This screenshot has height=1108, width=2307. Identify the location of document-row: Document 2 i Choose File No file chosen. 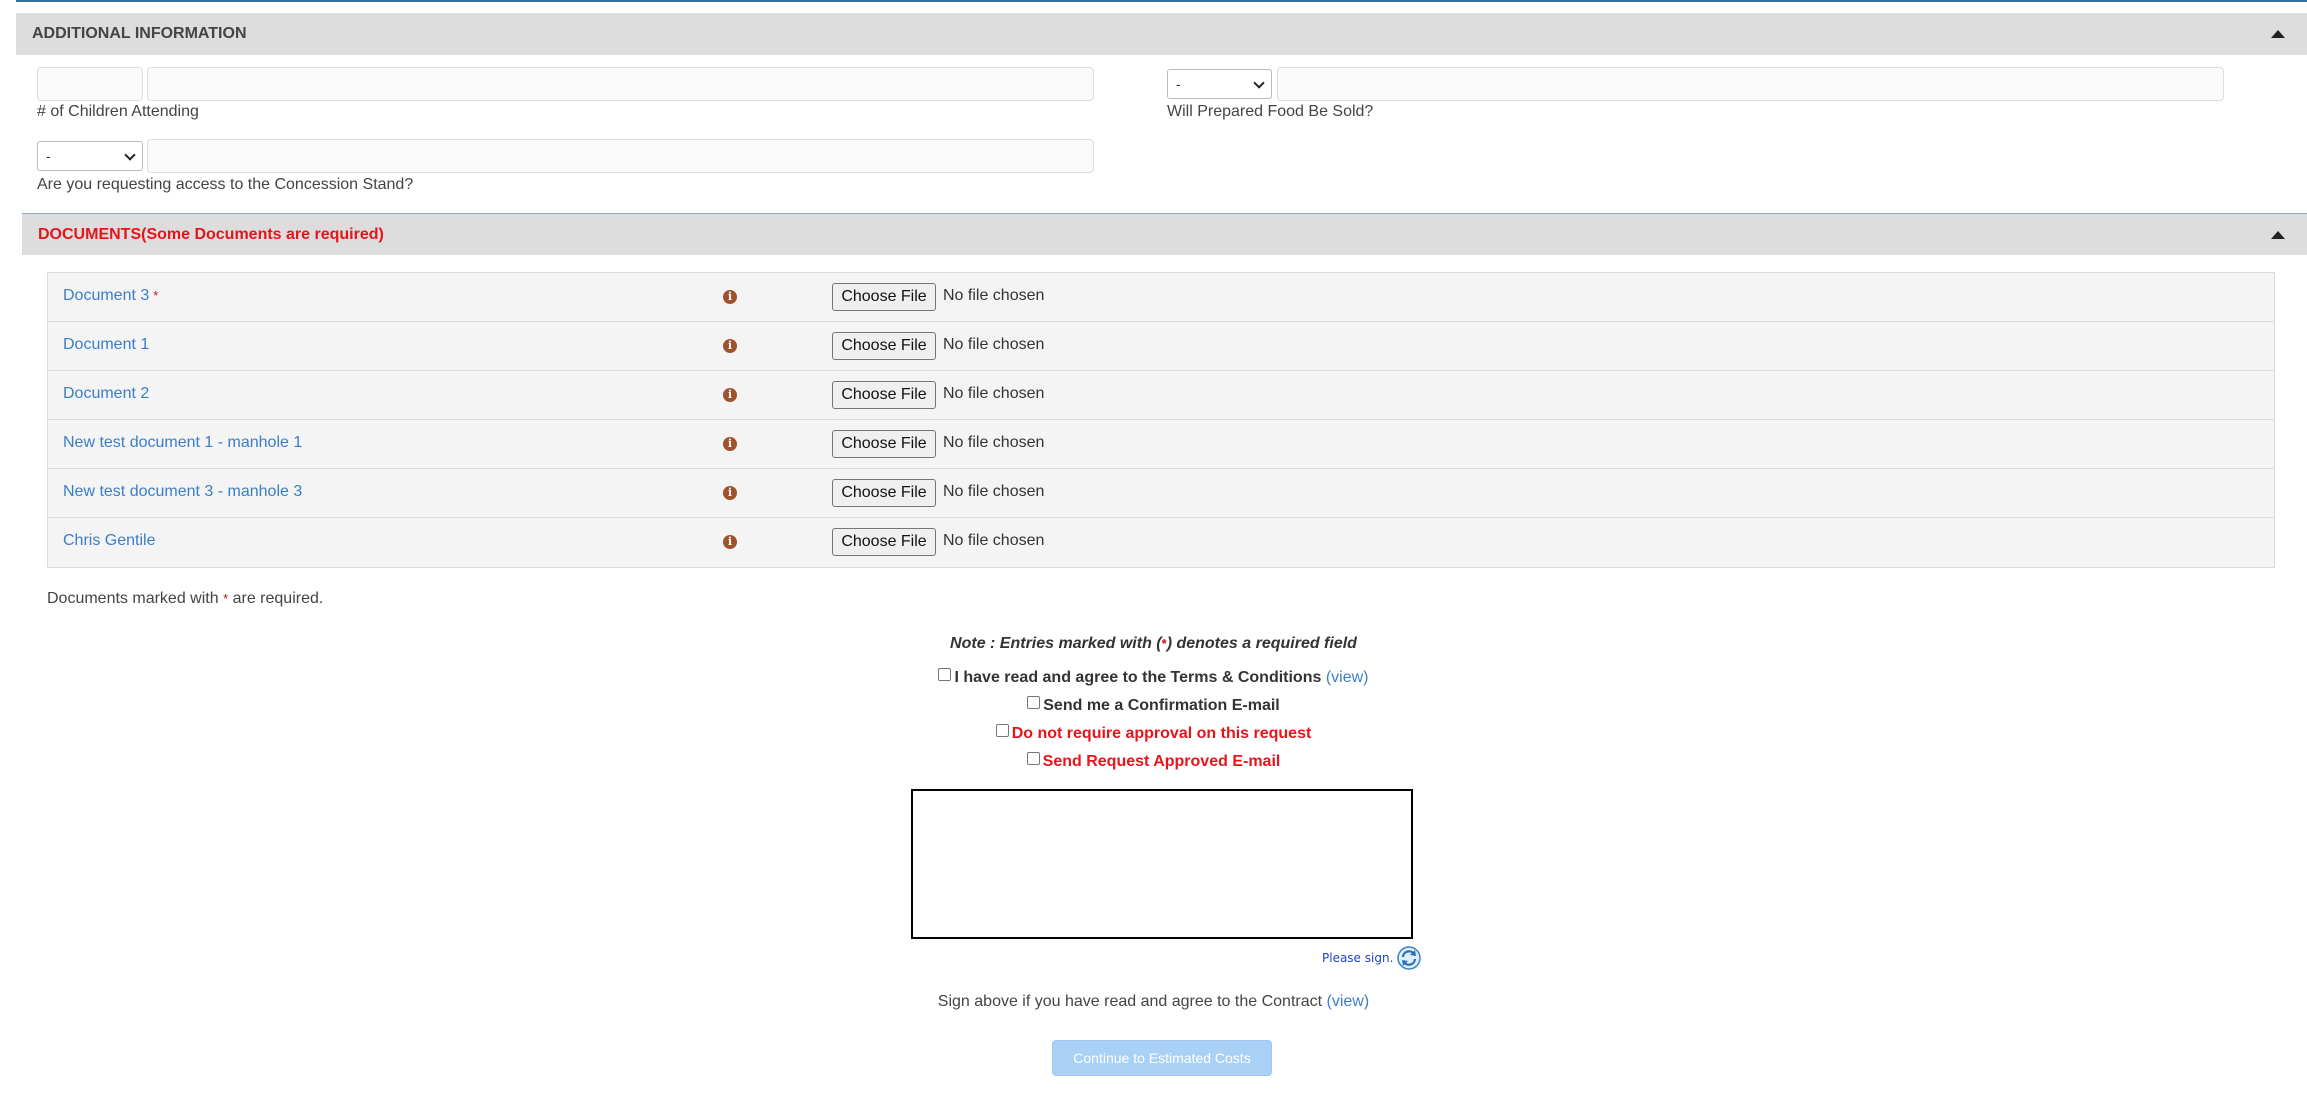
(1161, 395).